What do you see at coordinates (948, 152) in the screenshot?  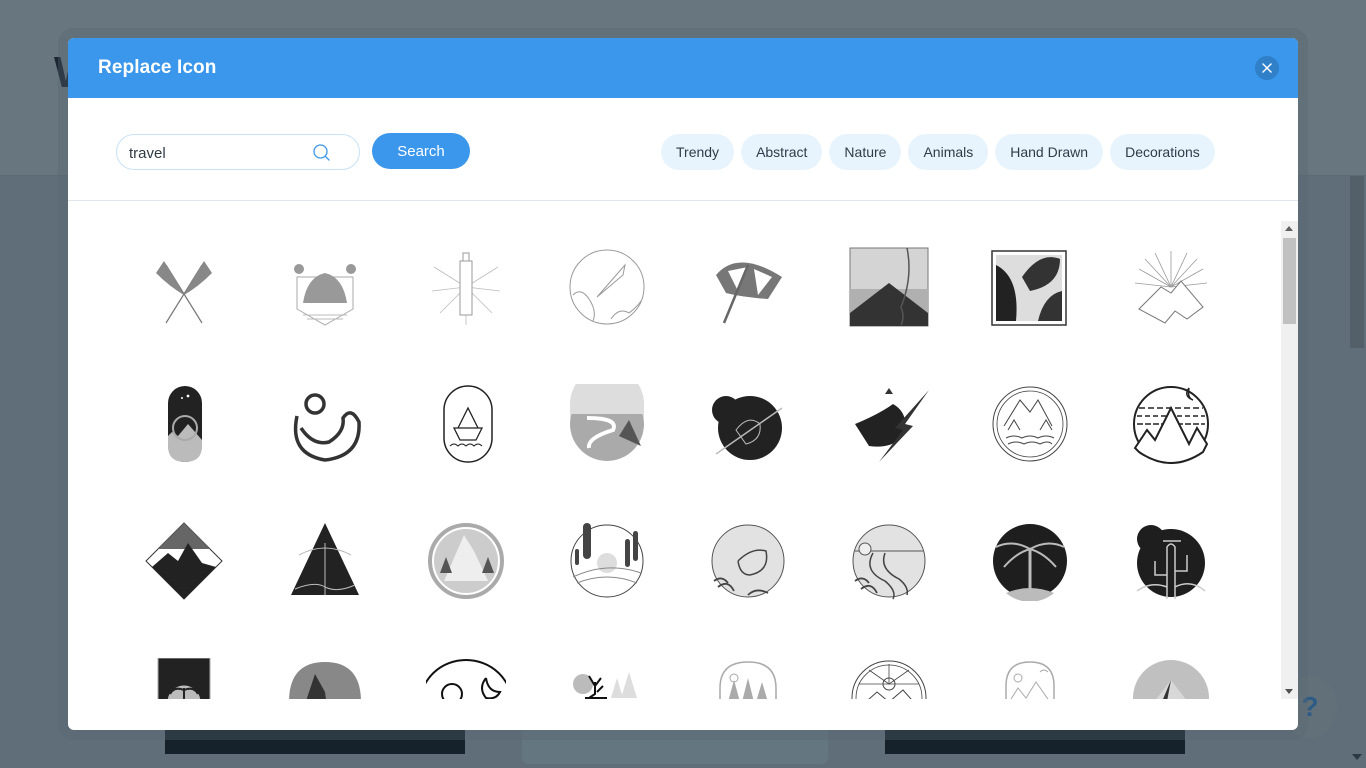 I see `tag-animals: Animals` at bounding box center [948, 152].